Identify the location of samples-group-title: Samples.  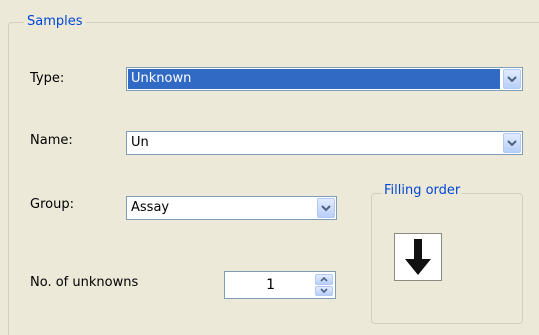
(55, 22).